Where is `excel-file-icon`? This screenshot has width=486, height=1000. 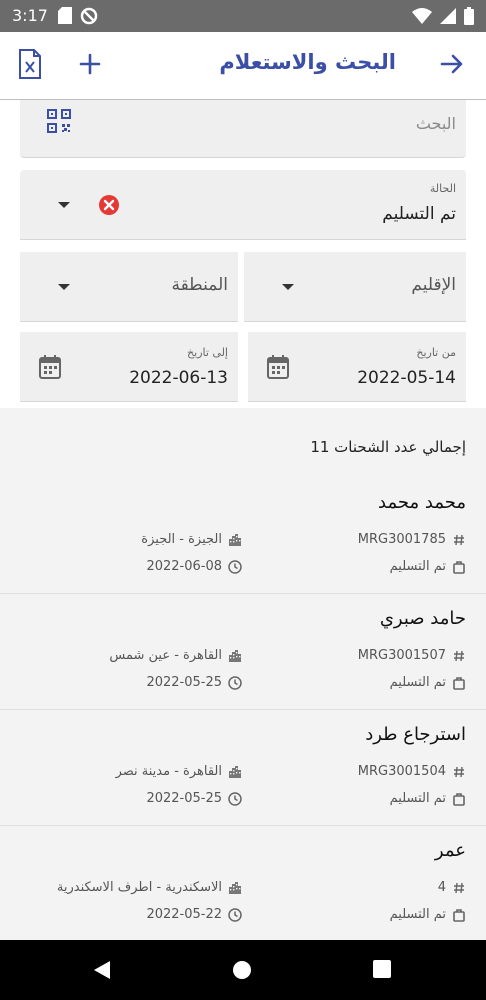
excel-file-icon is located at coordinates (30, 64).